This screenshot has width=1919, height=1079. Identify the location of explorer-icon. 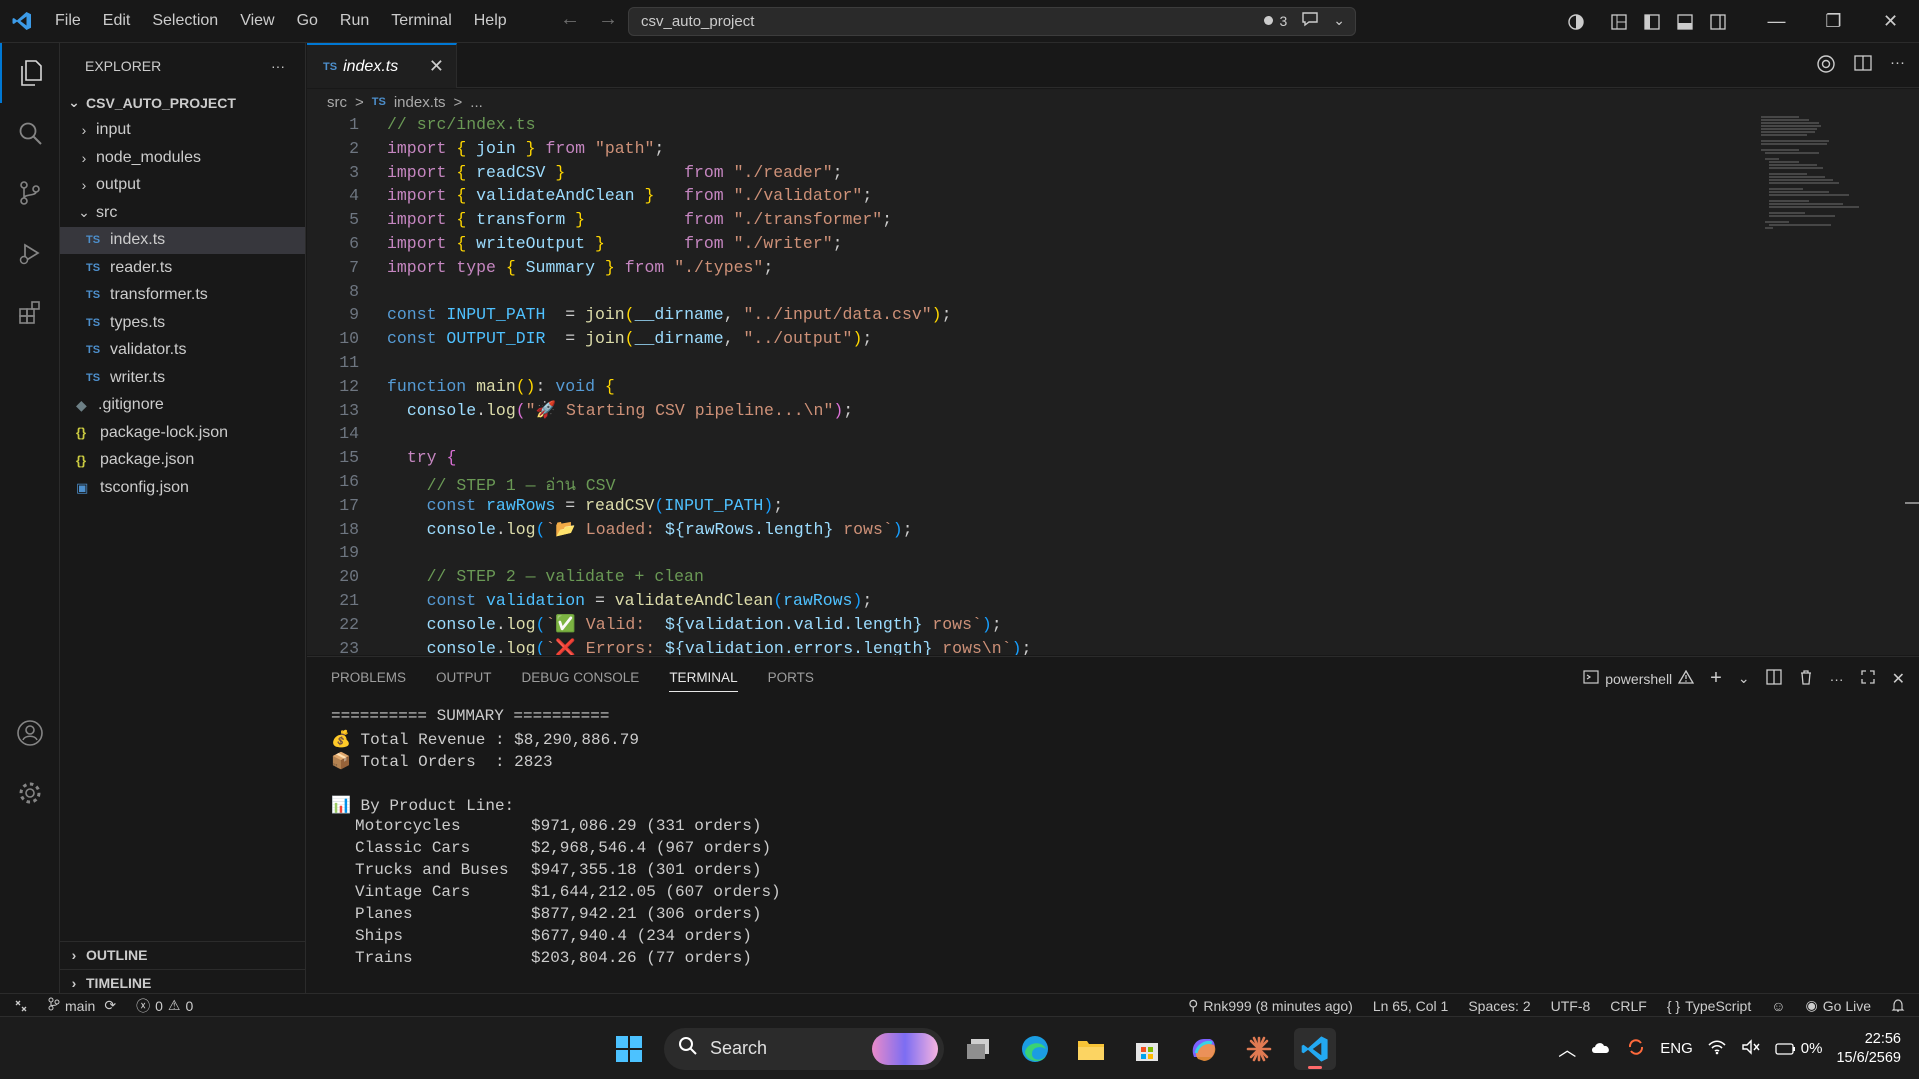
(30, 73).